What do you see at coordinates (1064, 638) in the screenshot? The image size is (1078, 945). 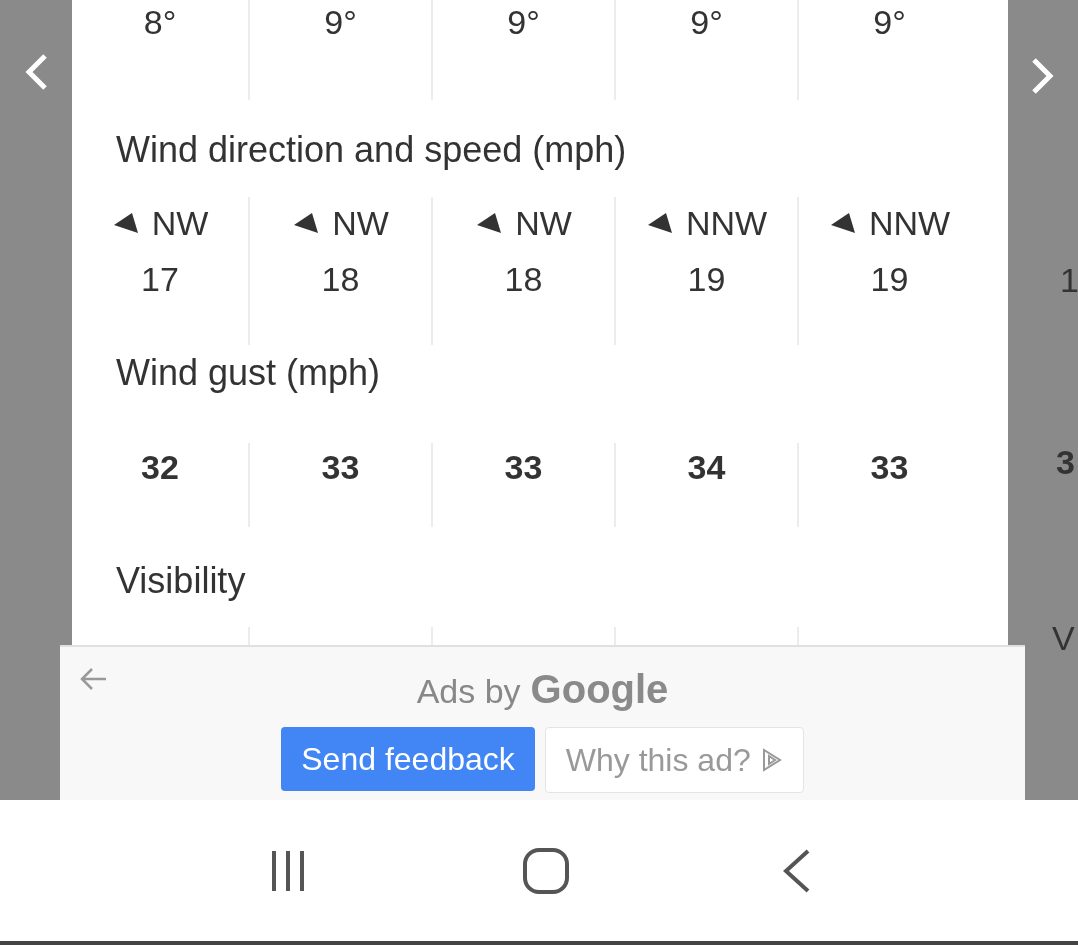 I see `visibility-value: V` at bounding box center [1064, 638].